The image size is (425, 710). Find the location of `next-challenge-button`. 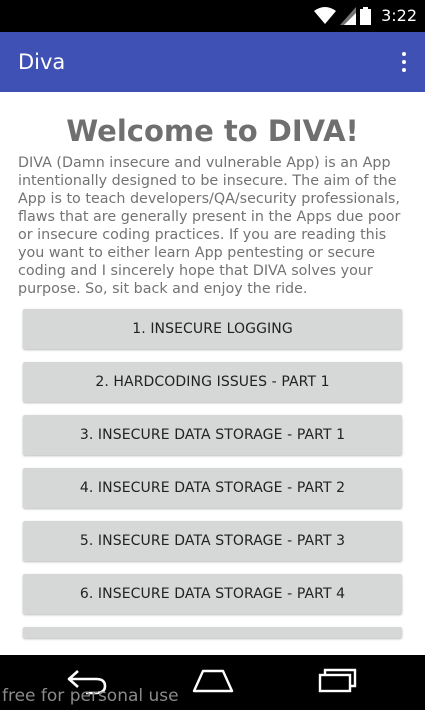

next-challenge-button is located at coordinates (212, 632).